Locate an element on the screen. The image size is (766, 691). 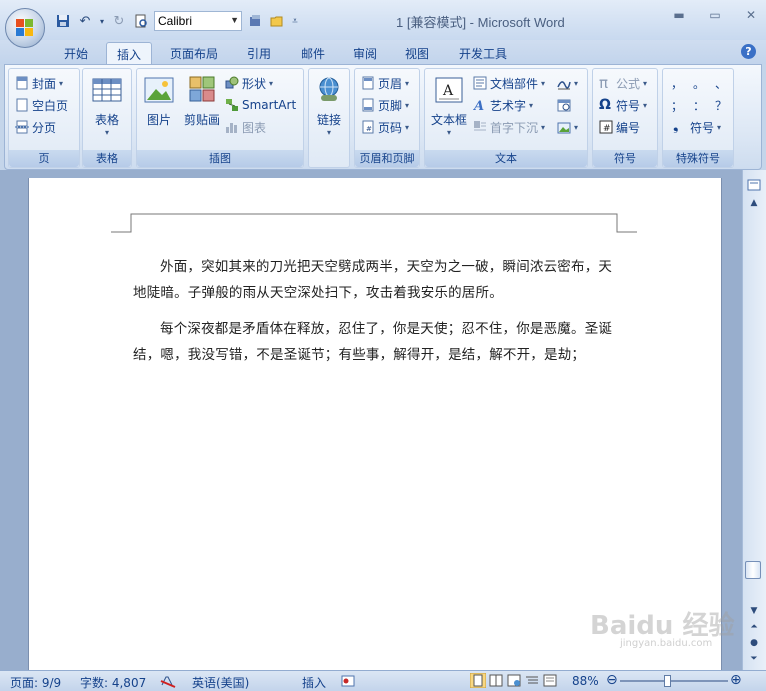
redo-icon: ↻ is located at coordinates (119, 21).